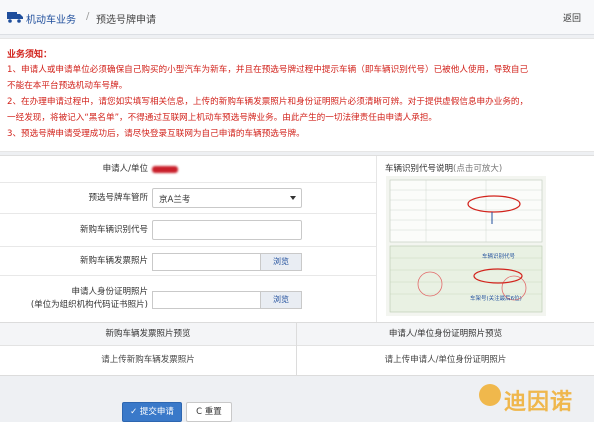 The height and width of the screenshot is (422, 594). I want to click on preview-divider, so click(296, 349).